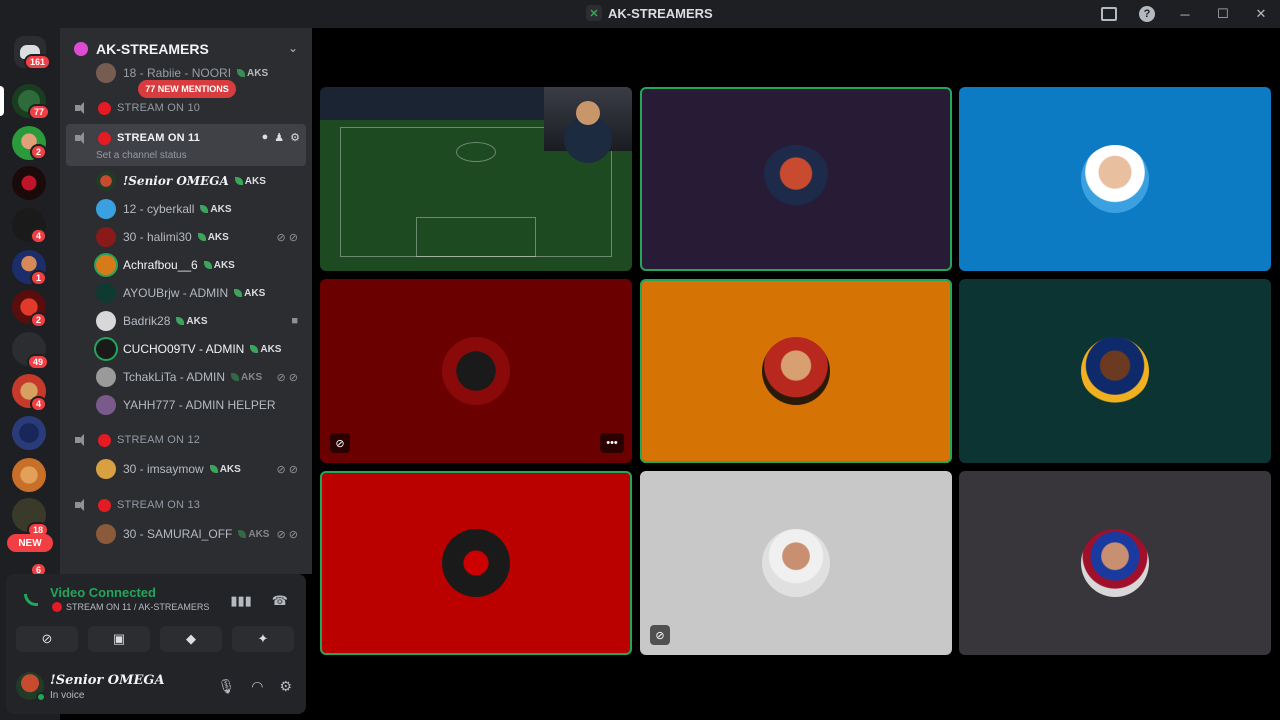 The width and height of the screenshot is (1280, 720). I want to click on channel-status: Set a channel status, so click(141, 155).